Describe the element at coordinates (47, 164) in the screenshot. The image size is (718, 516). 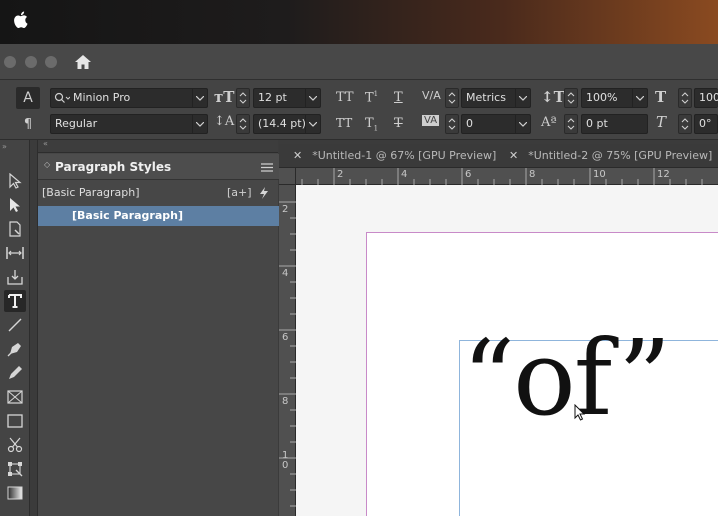
I see `panel-options-toggle-icon: ◇` at that location.